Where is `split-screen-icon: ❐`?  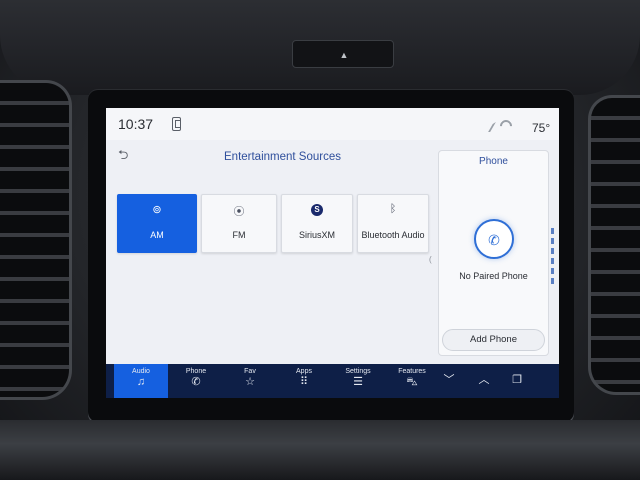 split-screen-icon: ❐ is located at coordinates (517, 380).